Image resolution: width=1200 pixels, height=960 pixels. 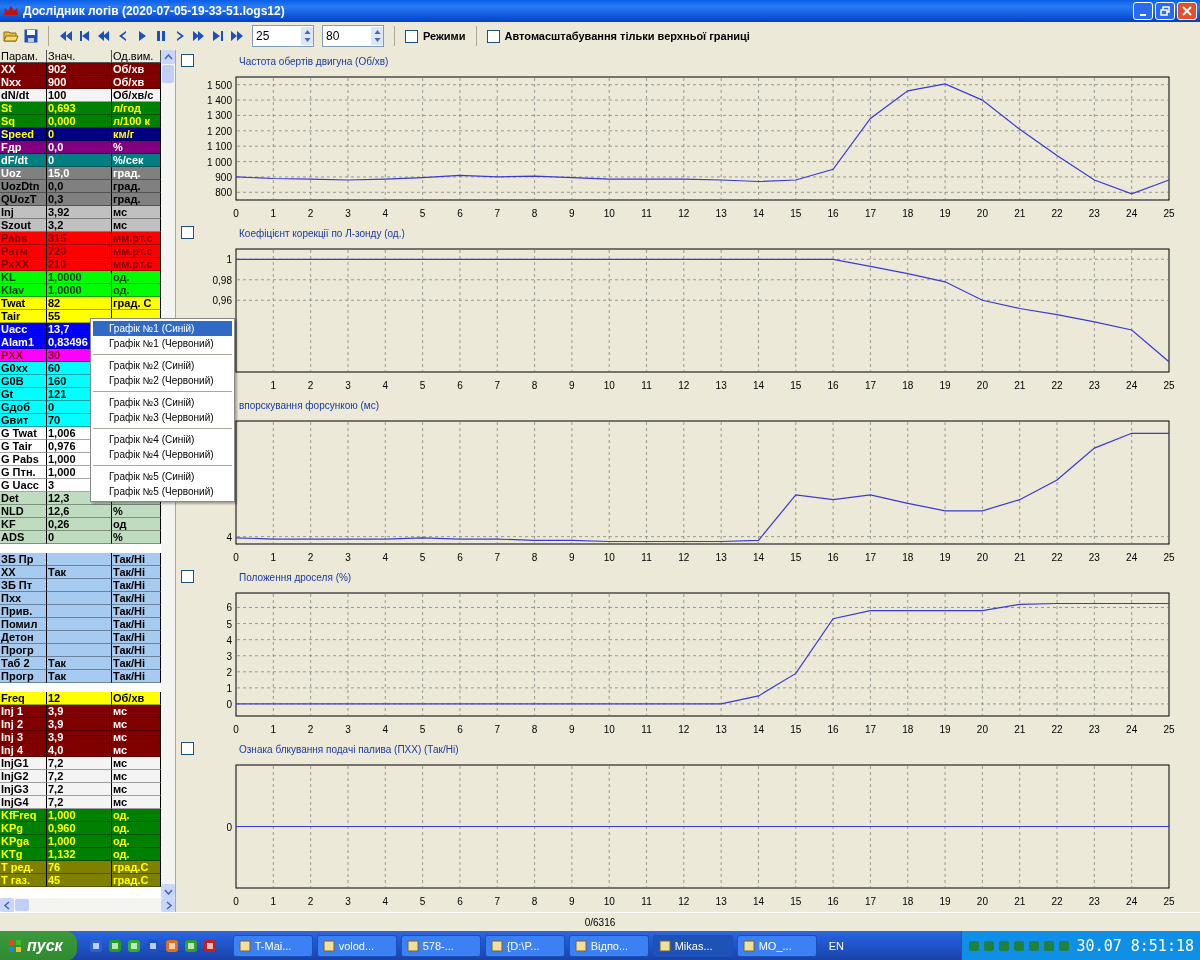 What do you see at coordinates (796, 729) in the screenshot?
I see `x-tick-label: 15` at bounding box center [796, 729].